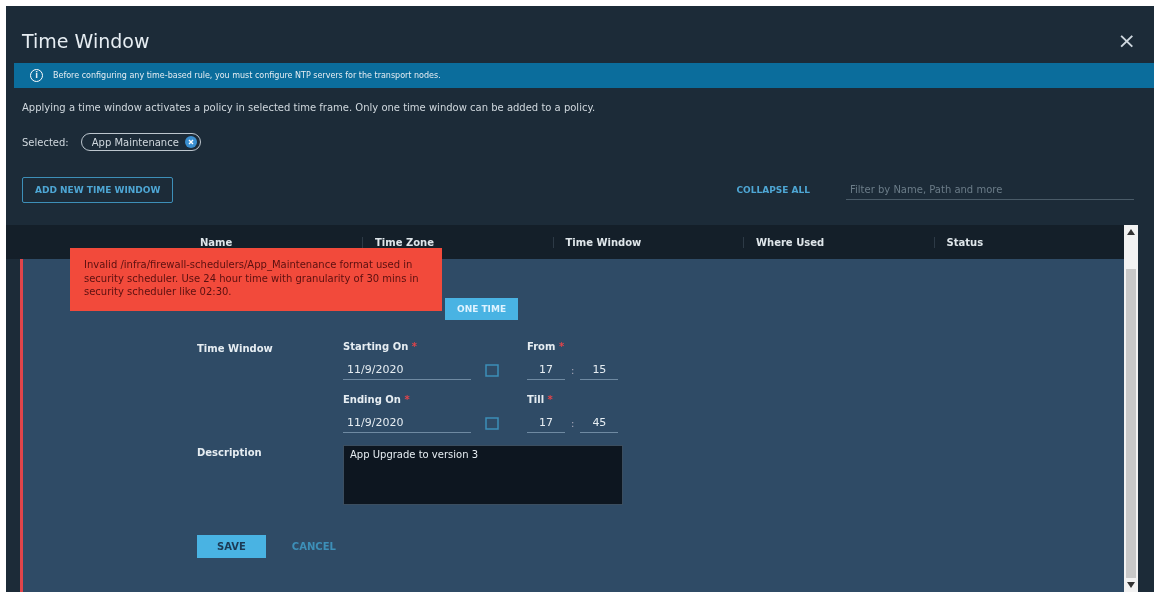  I want to click on minute-field: 15, so click(599, 370).